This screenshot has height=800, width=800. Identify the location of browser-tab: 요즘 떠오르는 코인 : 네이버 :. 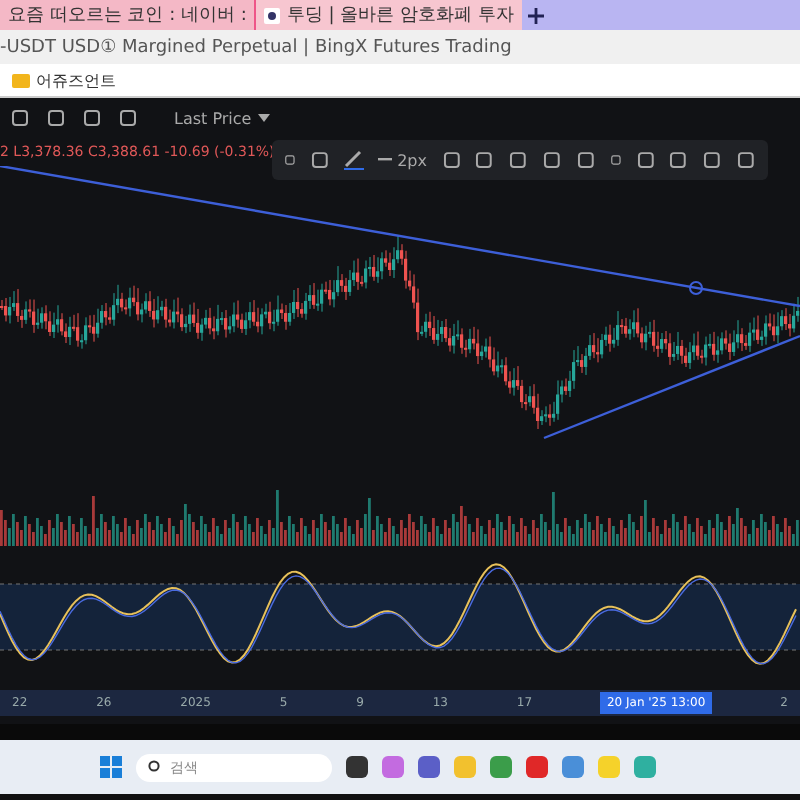
(127, 15).